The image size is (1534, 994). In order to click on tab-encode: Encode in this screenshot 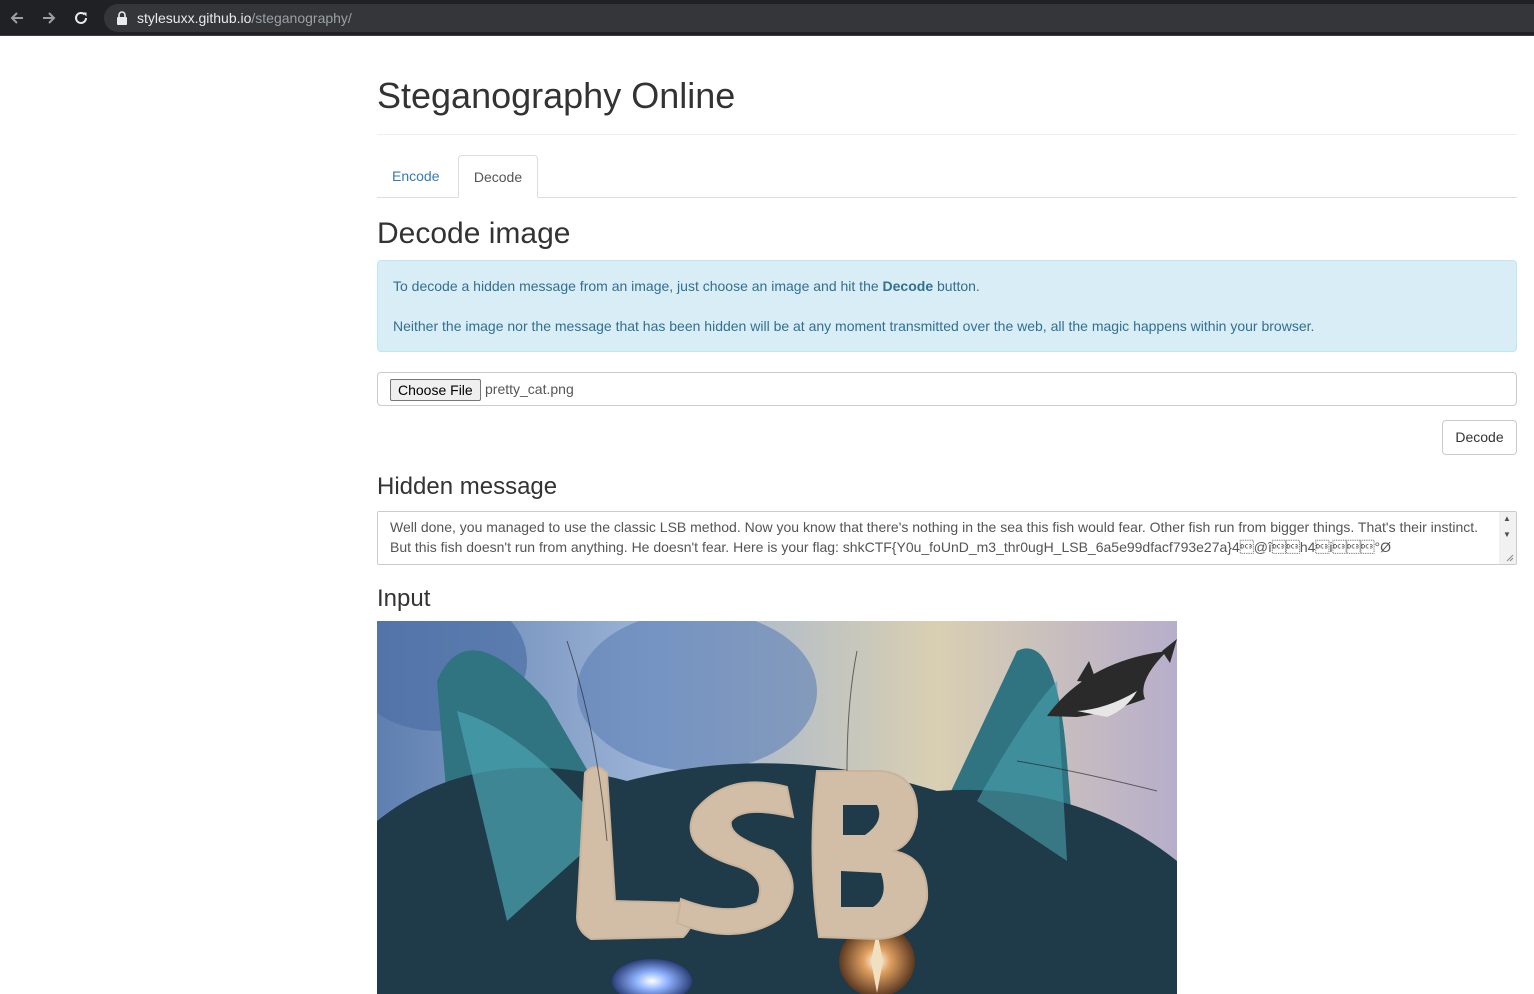, I will do `click(415, 176)`.